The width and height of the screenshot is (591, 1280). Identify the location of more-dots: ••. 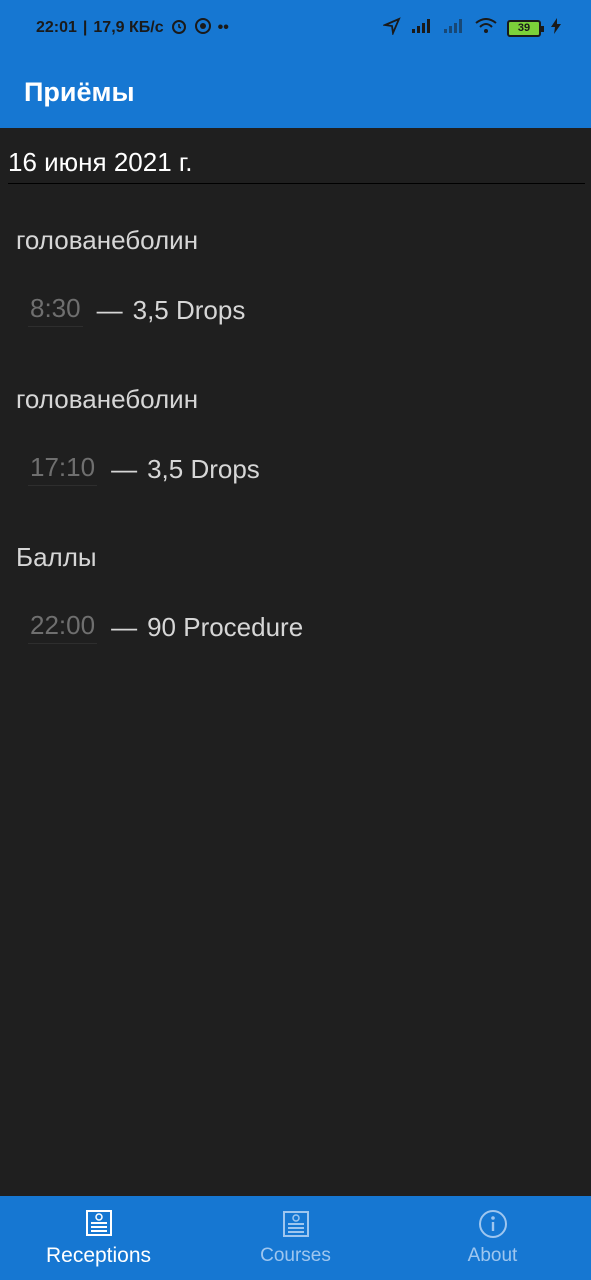
(223, 27).